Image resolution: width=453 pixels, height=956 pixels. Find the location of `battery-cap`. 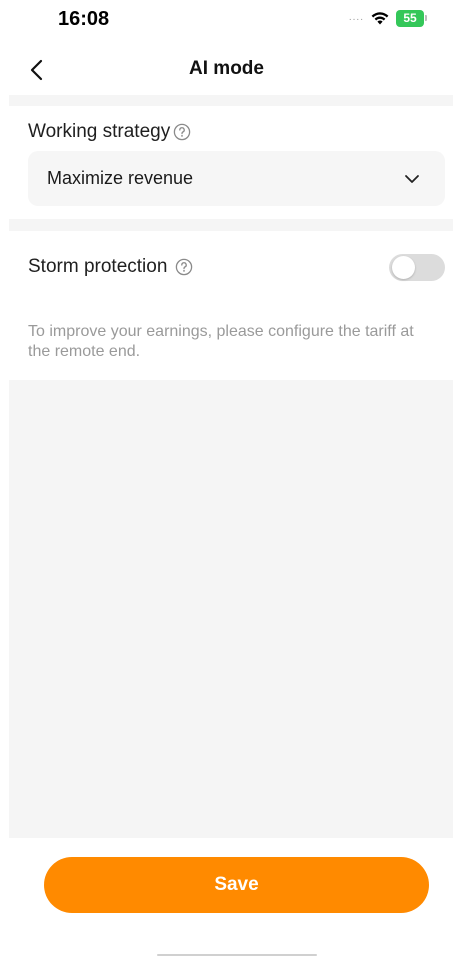

battery-cap is located at coordinates (426, 18).